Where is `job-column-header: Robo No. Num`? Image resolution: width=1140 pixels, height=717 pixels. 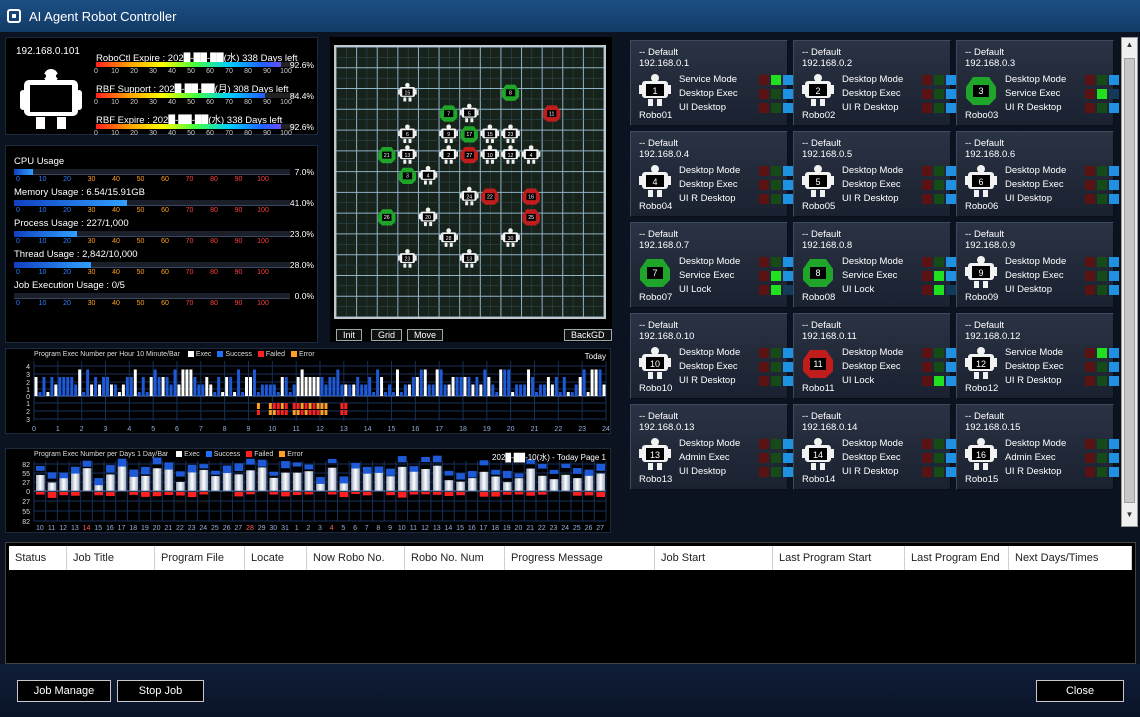
job-column-header: Robo No. Num is located at coordinates (455, 558).